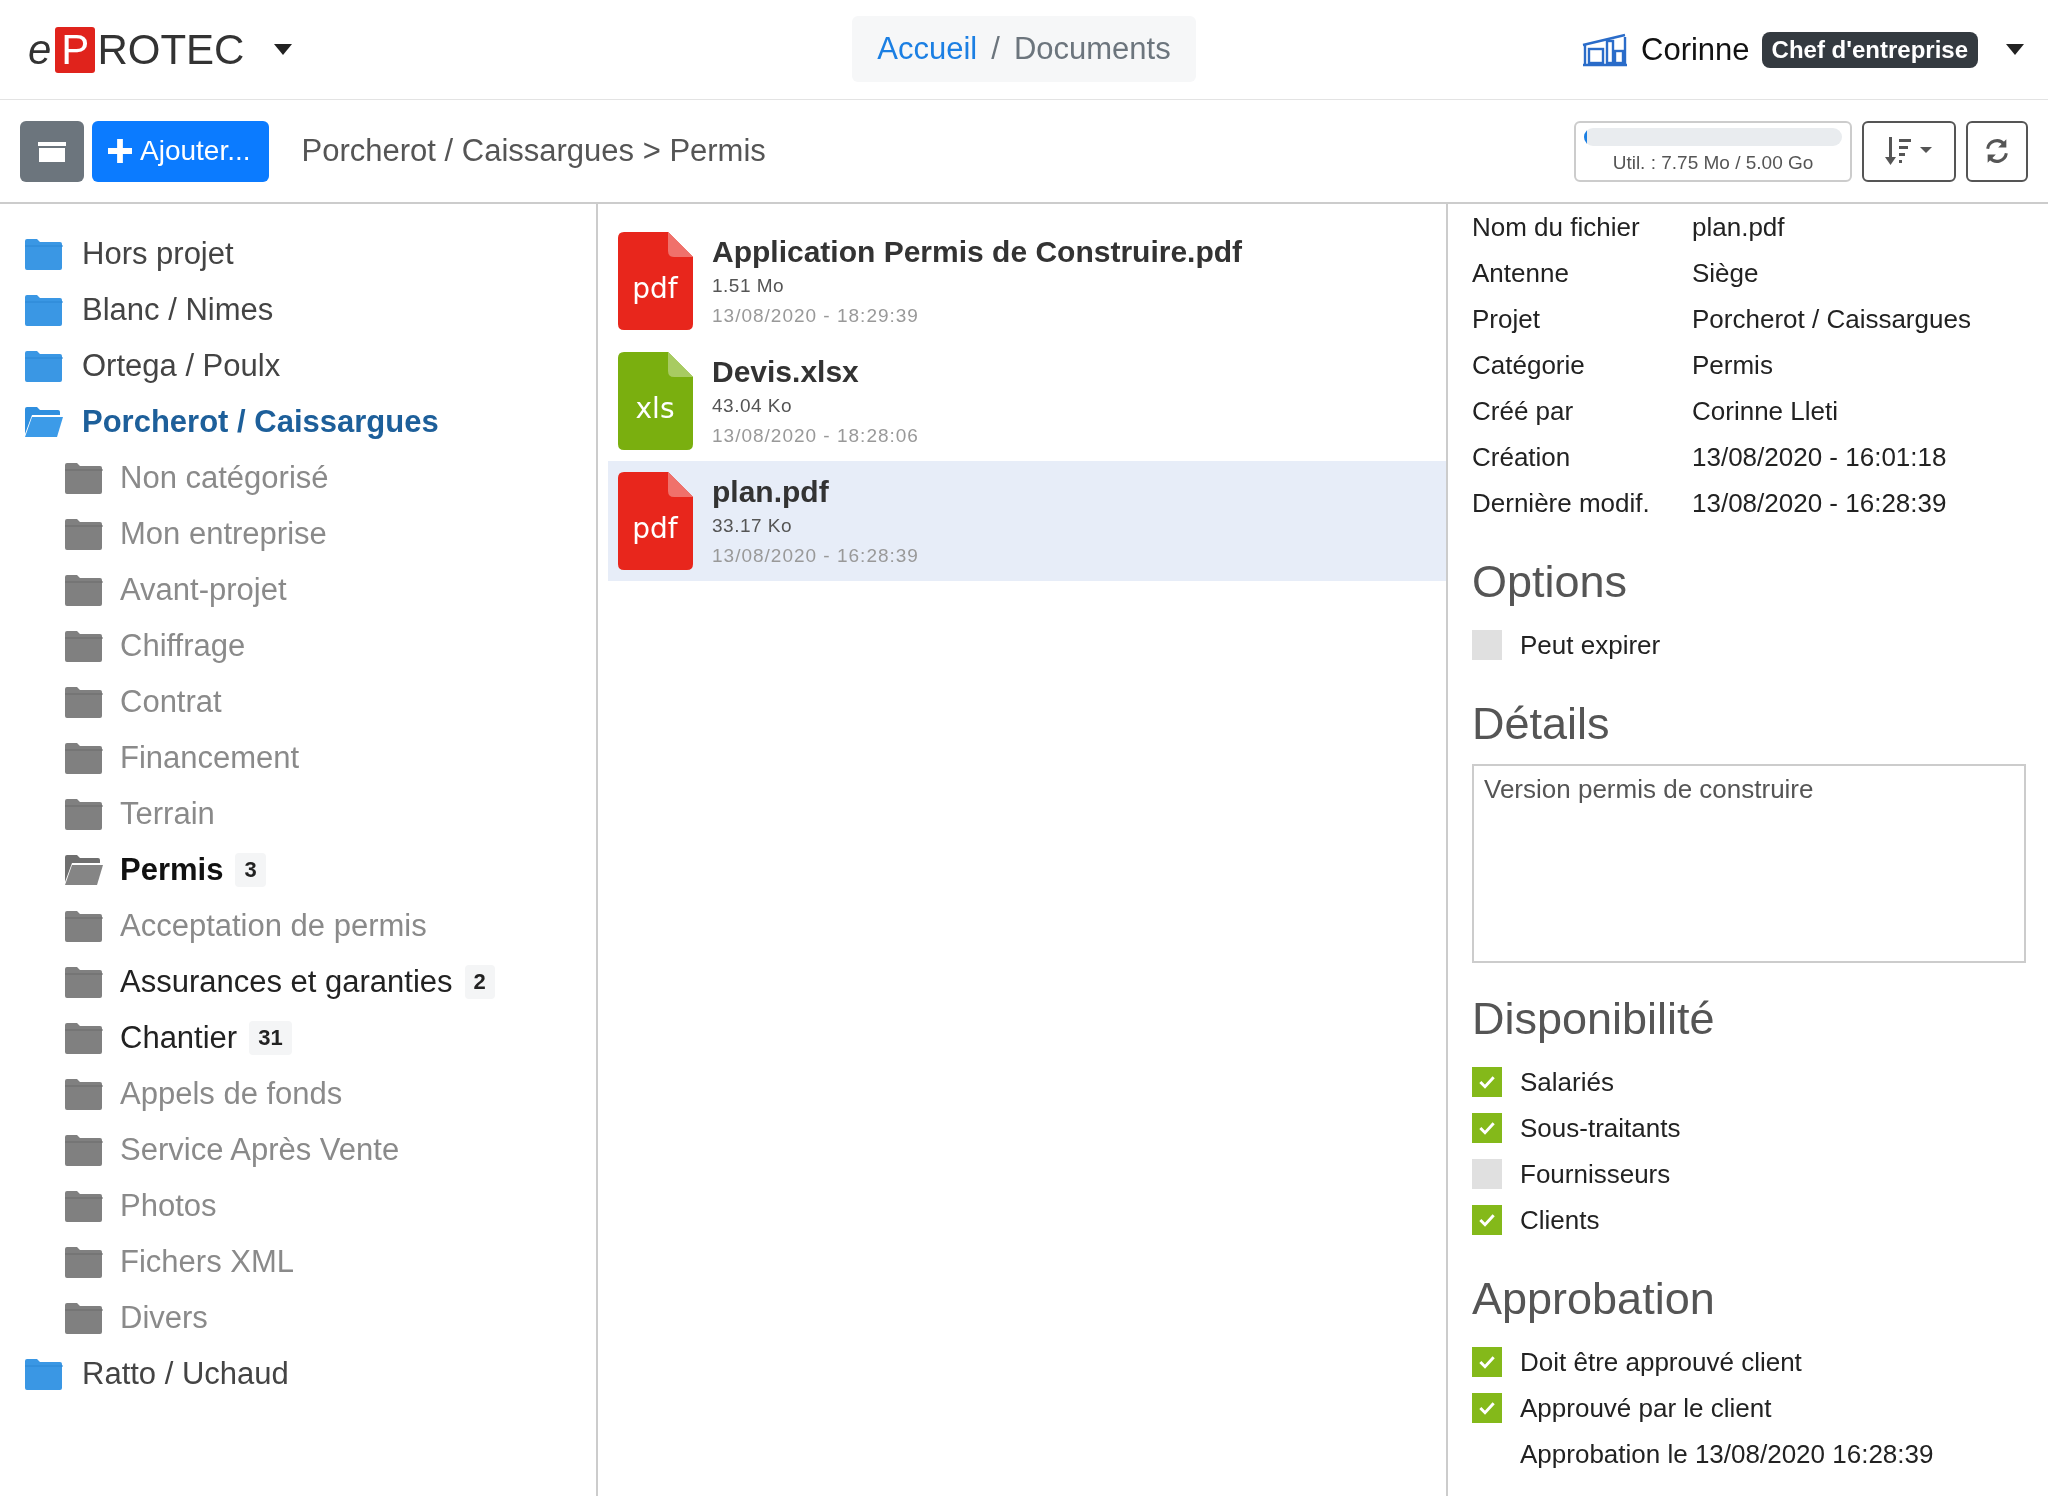 This screenshot has width=2048, height=1496. Describe the element at coordinates (1909, 151) in the screenshot. I see `sort-button` at that location.